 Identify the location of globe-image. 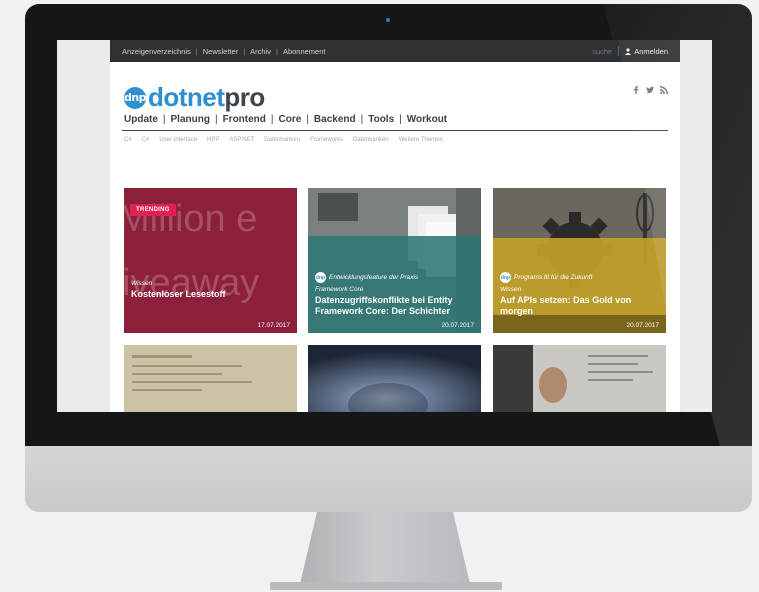
(394, 378).